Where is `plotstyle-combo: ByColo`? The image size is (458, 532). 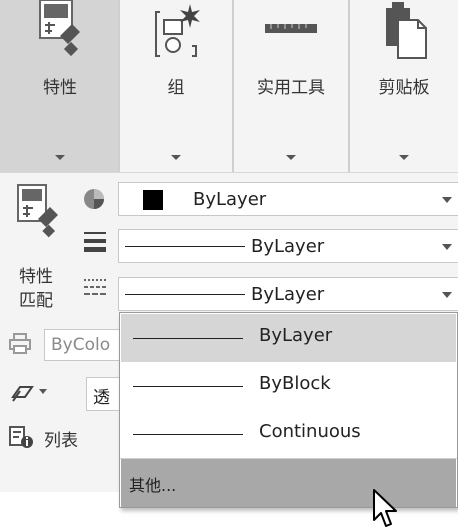
plotstyle-combo: ByColo is located at coordinates (82, 345).